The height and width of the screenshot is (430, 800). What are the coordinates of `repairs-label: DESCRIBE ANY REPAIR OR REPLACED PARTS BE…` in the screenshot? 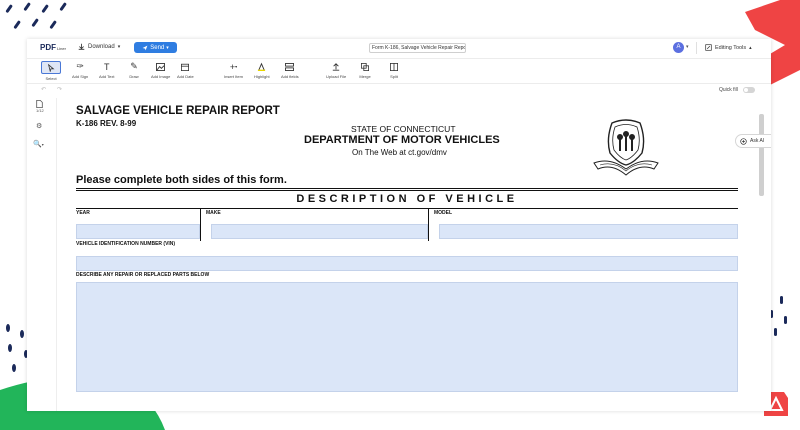 It's located at (143, 275).